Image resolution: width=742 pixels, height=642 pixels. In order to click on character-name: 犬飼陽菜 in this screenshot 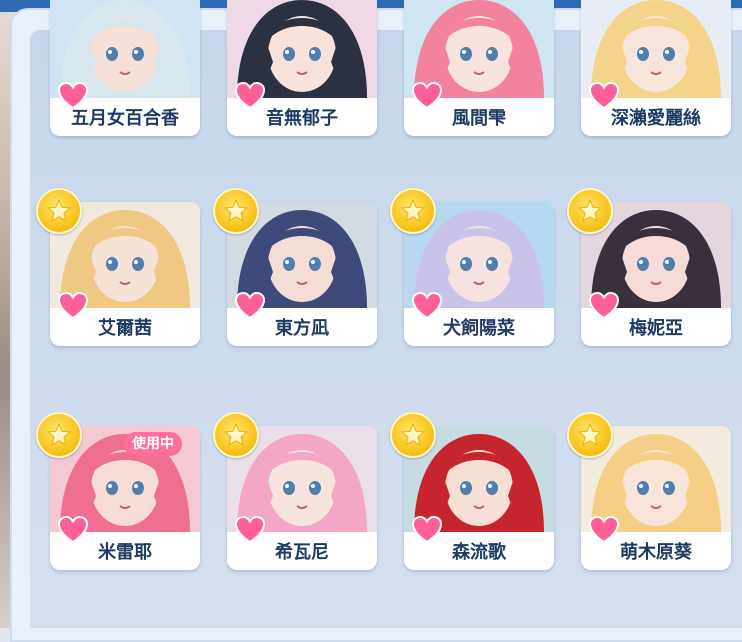, I will do `click(479, 328)`.